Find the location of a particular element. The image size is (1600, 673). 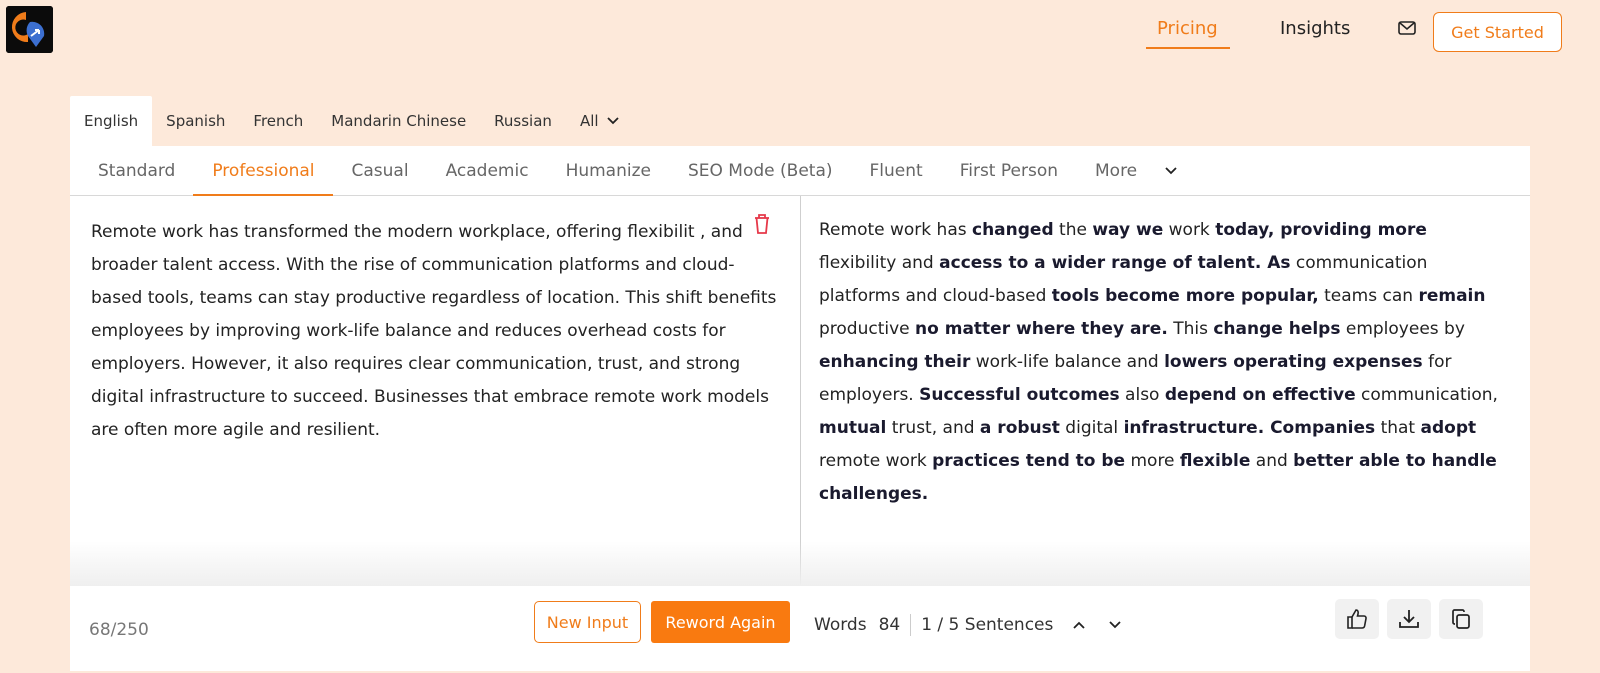

changed-phrase: remain is located at coordinates (1451, 296).